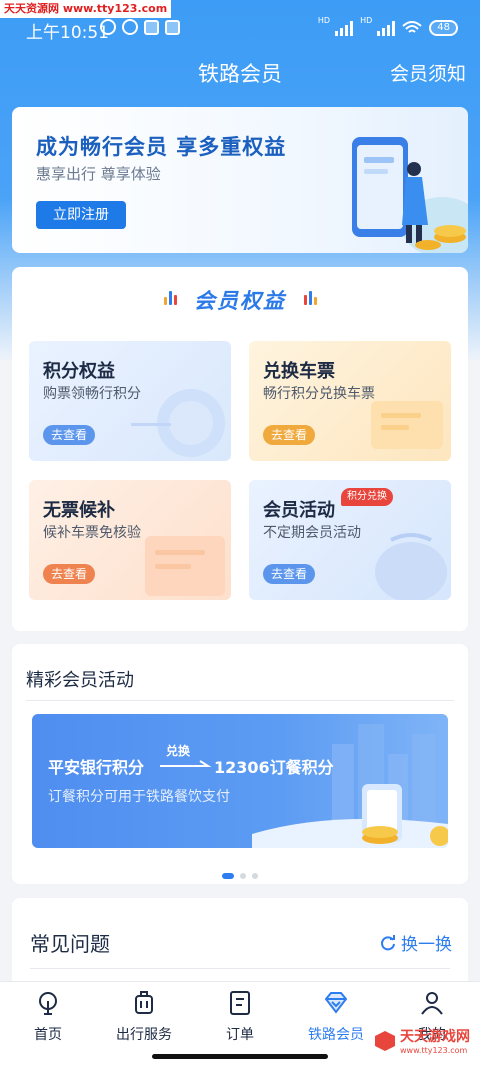  I want to click on watermark-logo-icon, so click(385, 1040).